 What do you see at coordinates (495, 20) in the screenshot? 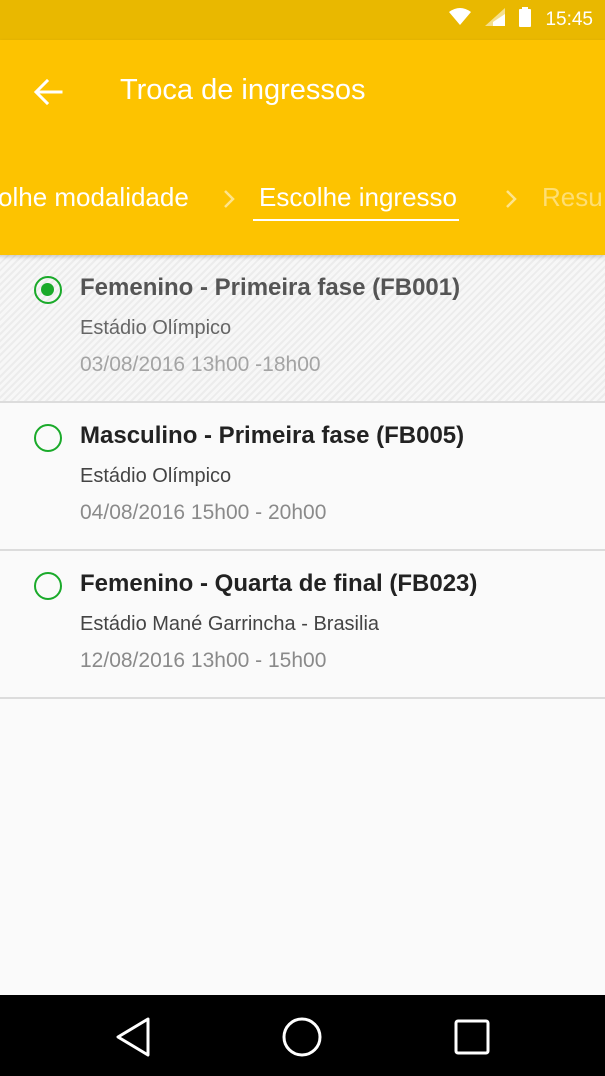
I see `cell-signal-icon` at bounding box center [495, 20].